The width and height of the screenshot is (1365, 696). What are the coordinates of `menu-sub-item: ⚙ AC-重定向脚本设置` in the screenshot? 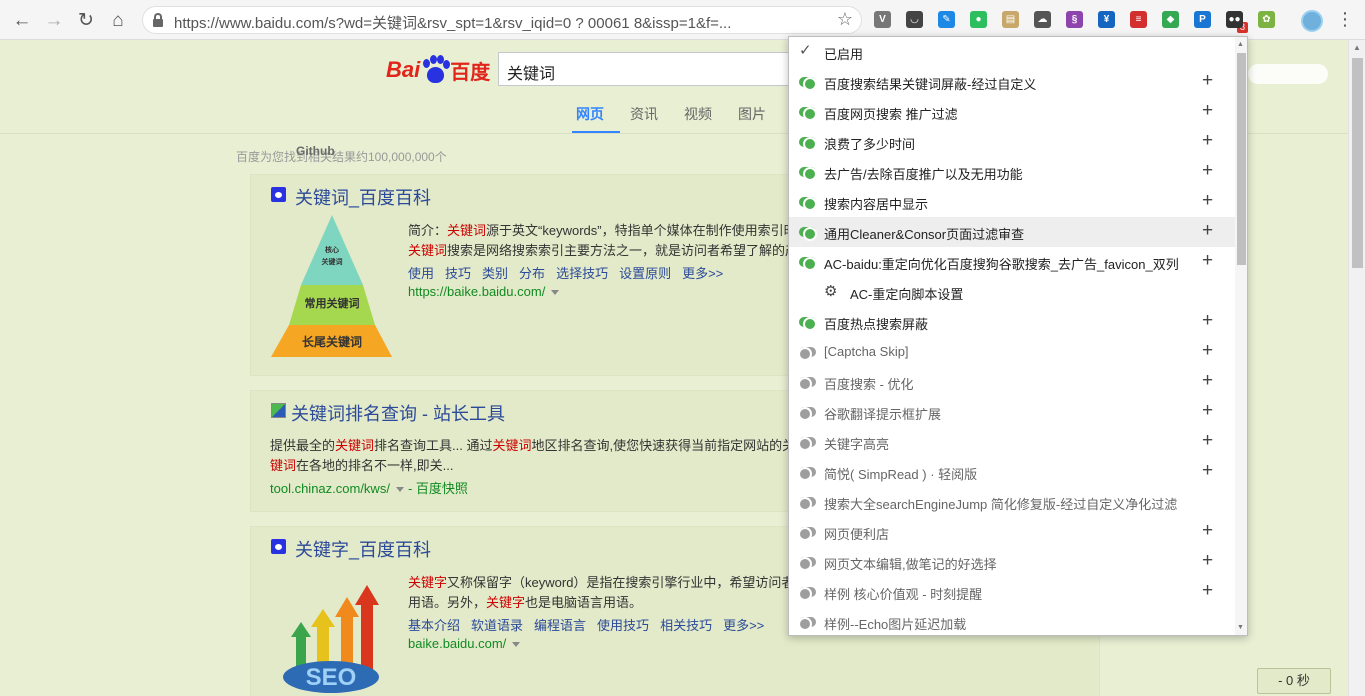 It's located at (1012, 292).